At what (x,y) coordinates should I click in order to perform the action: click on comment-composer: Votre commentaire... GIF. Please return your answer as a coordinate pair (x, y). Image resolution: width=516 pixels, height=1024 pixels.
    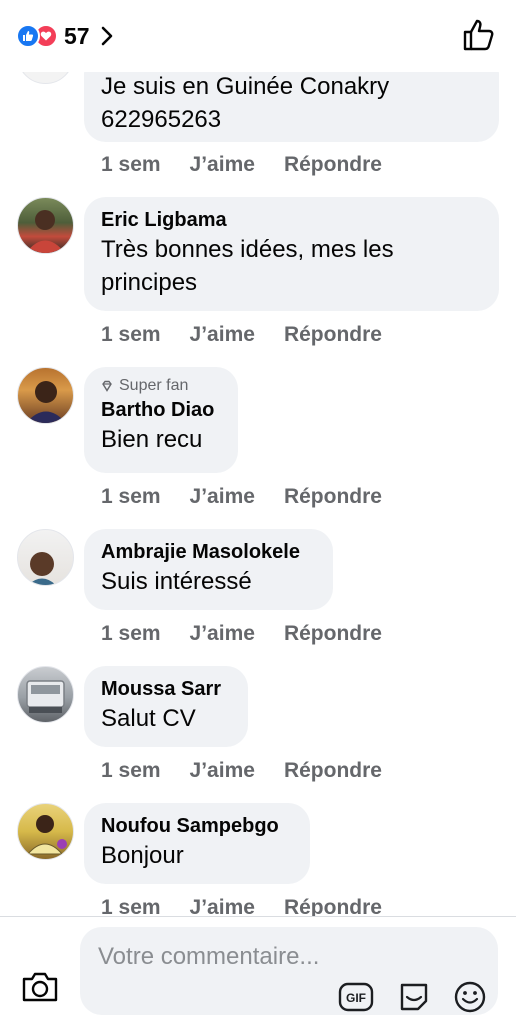
    Looking at the image, I should click on (258, 970).